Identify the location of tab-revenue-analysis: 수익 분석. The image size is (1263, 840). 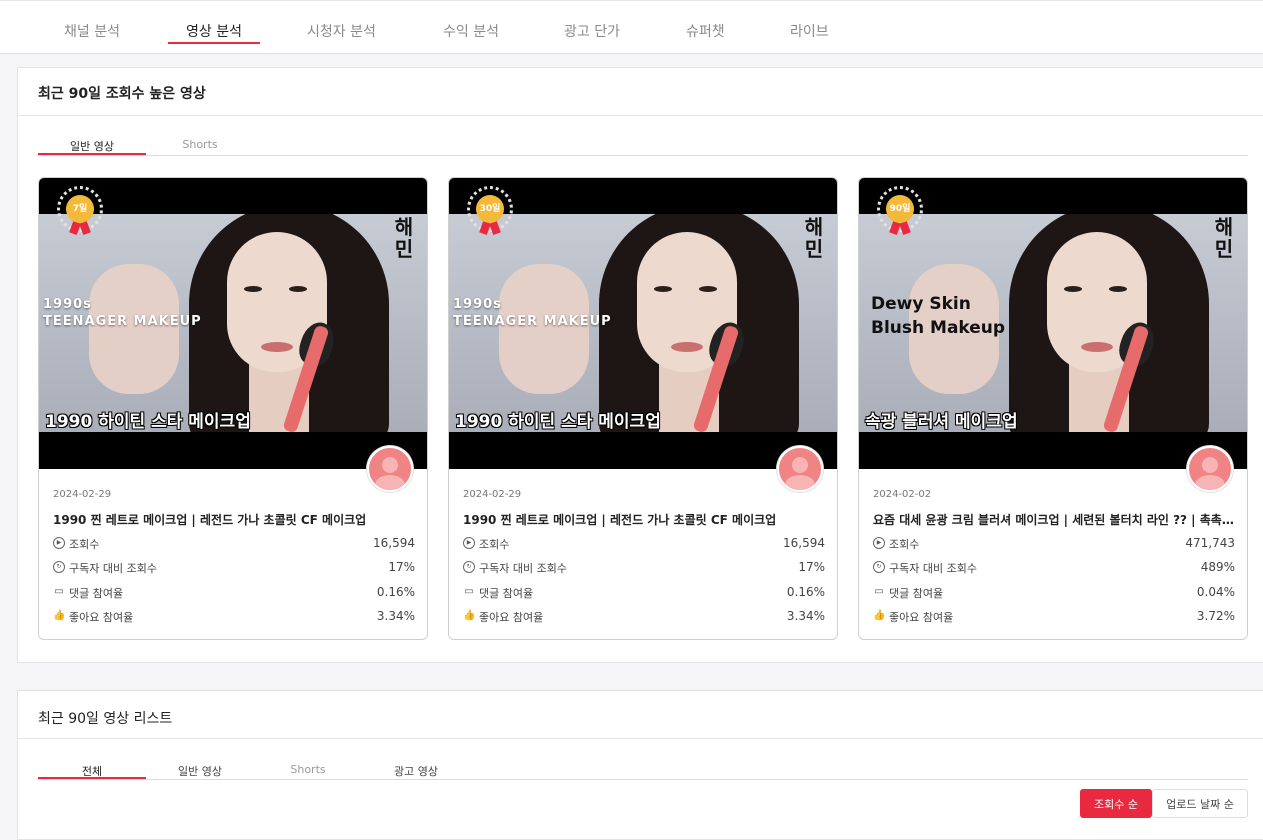
(471, 31).